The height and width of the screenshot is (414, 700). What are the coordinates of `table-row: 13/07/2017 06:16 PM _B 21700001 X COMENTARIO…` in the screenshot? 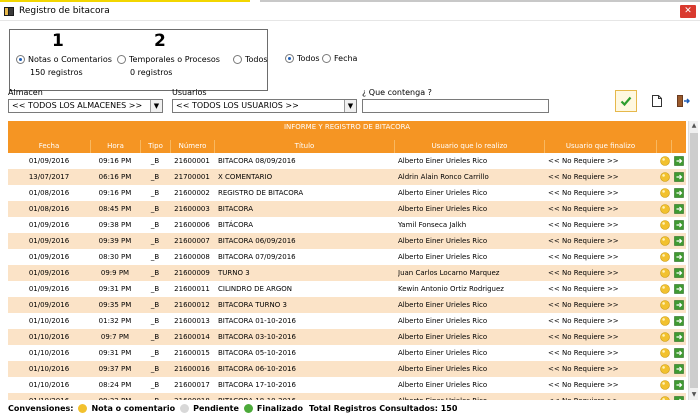 It's located at (347, 177).